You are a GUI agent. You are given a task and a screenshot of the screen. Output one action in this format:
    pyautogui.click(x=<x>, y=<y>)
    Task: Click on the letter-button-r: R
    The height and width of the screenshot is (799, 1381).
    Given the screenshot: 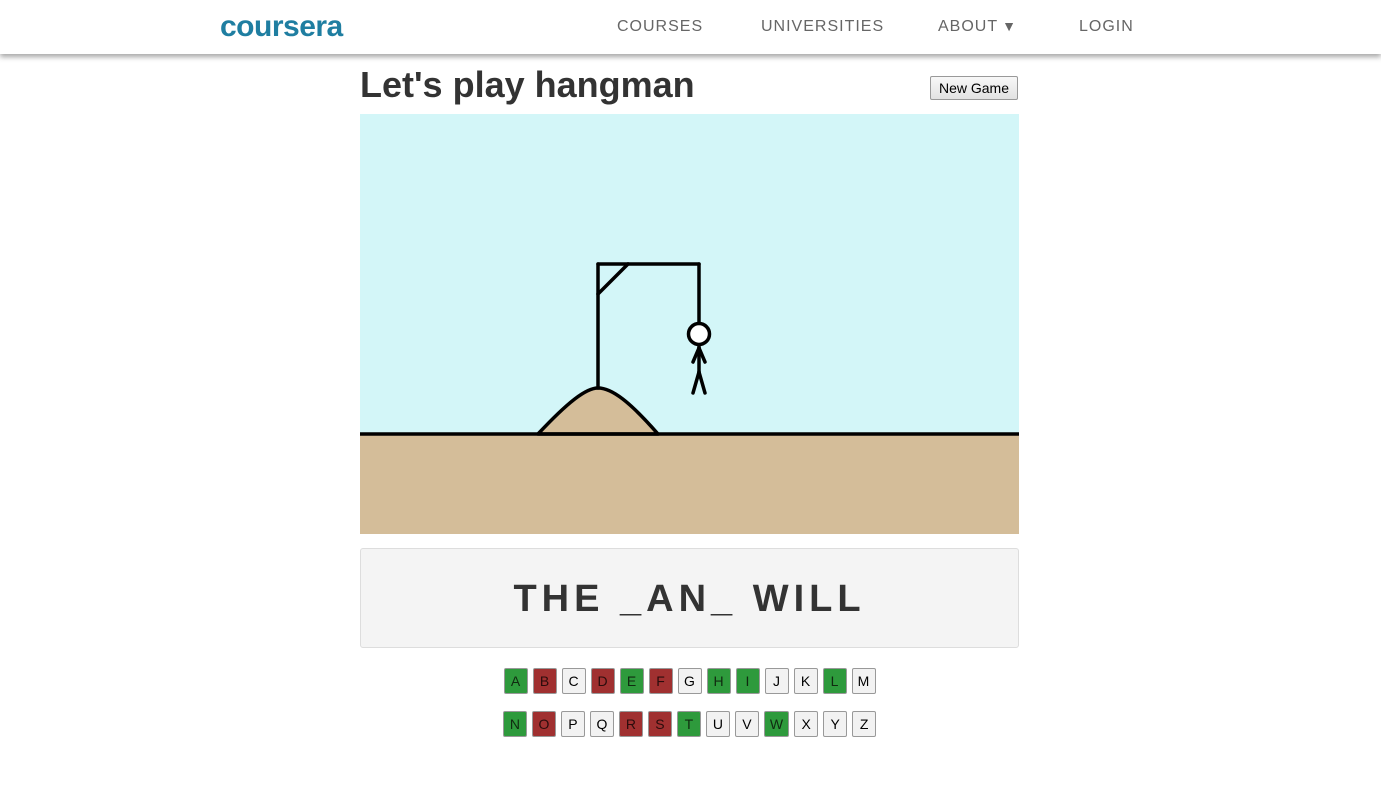 What is the action you would take?
    pyautogui.click(x=630, y=724)
    